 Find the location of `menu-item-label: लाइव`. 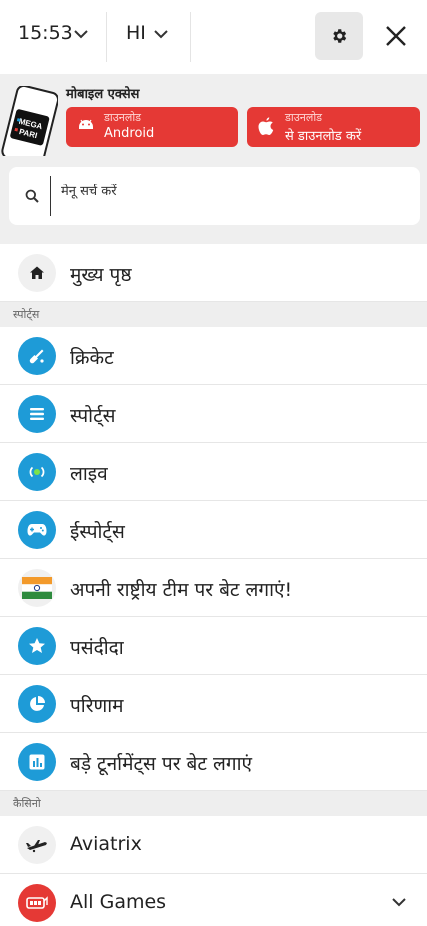

menu-item-label: लाइव is located at coordinates (89, 474).